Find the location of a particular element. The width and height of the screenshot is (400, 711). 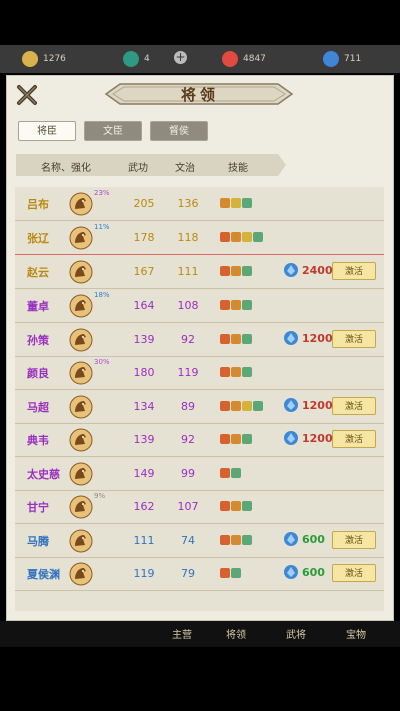

nav-item-zhuying: 主营 is located at coordinates (182, 633).